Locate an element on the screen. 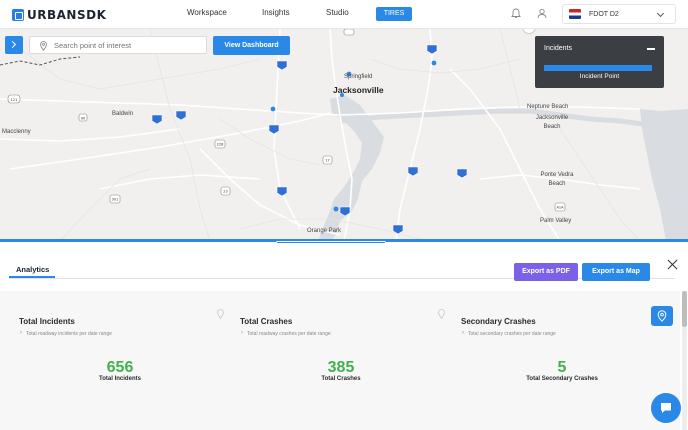 The image size is (688, 430). chat-icon is located at coordinates (666, 408).